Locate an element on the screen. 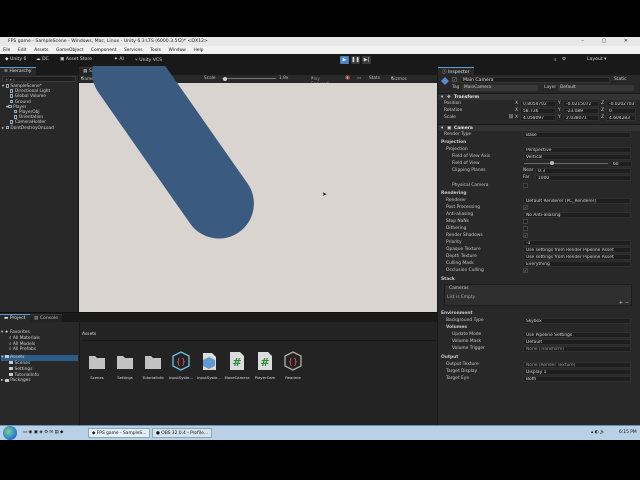  asset-movecamera: # MoveCamera is located at coordinates (237, 365).